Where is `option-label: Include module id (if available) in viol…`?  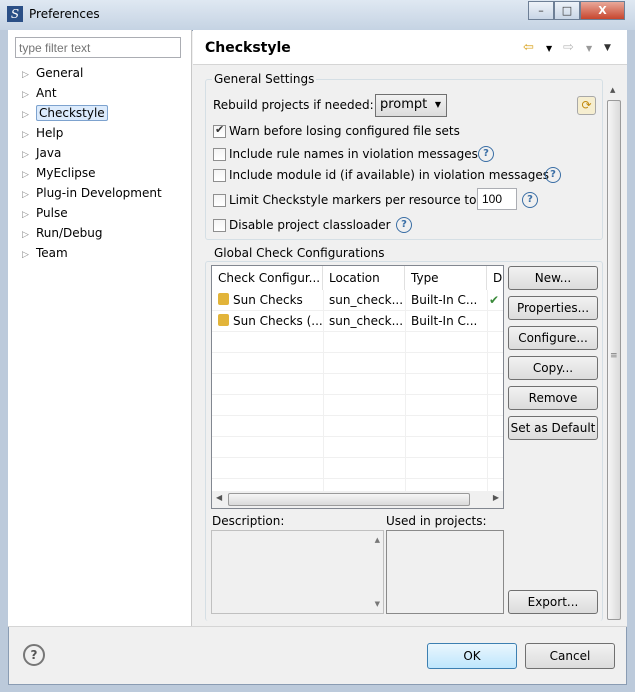 option-label: Include module id (if available) in viol… is located at coordinates (389, 175).